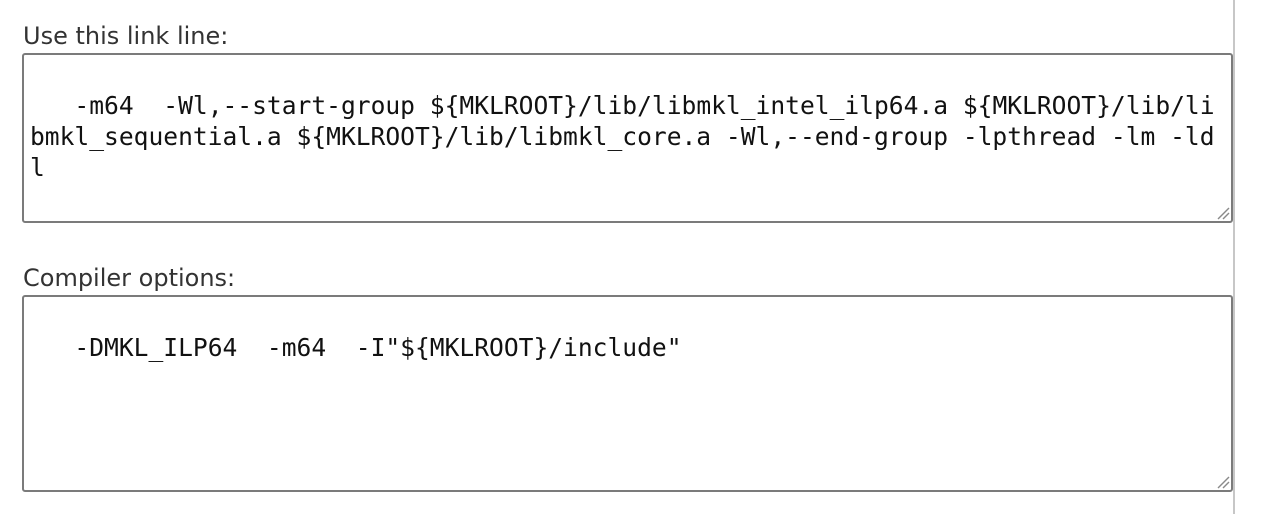 The image size is (1278, 514). Describe the element at coordinates (370, 347) in the screenshot. I see `compiler-options-text: -DMKL_ILP64 -m64 -I"${MKLROOT}/include"` at that location.